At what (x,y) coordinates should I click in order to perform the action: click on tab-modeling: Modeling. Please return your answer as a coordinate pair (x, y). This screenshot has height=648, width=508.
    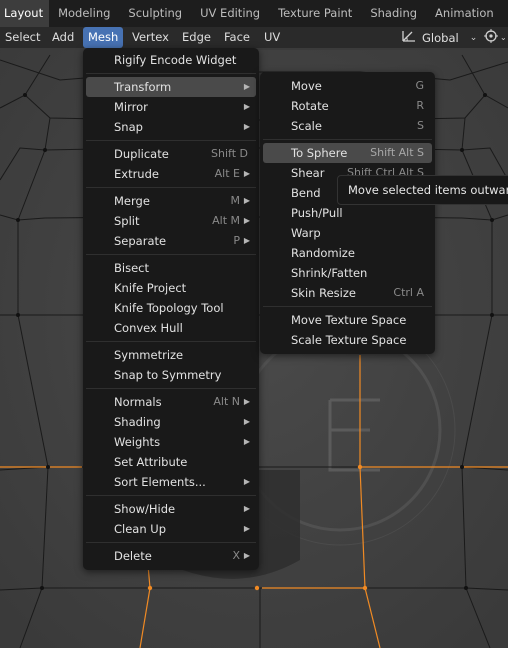
    Looking at the image, I should click on (84, 13).